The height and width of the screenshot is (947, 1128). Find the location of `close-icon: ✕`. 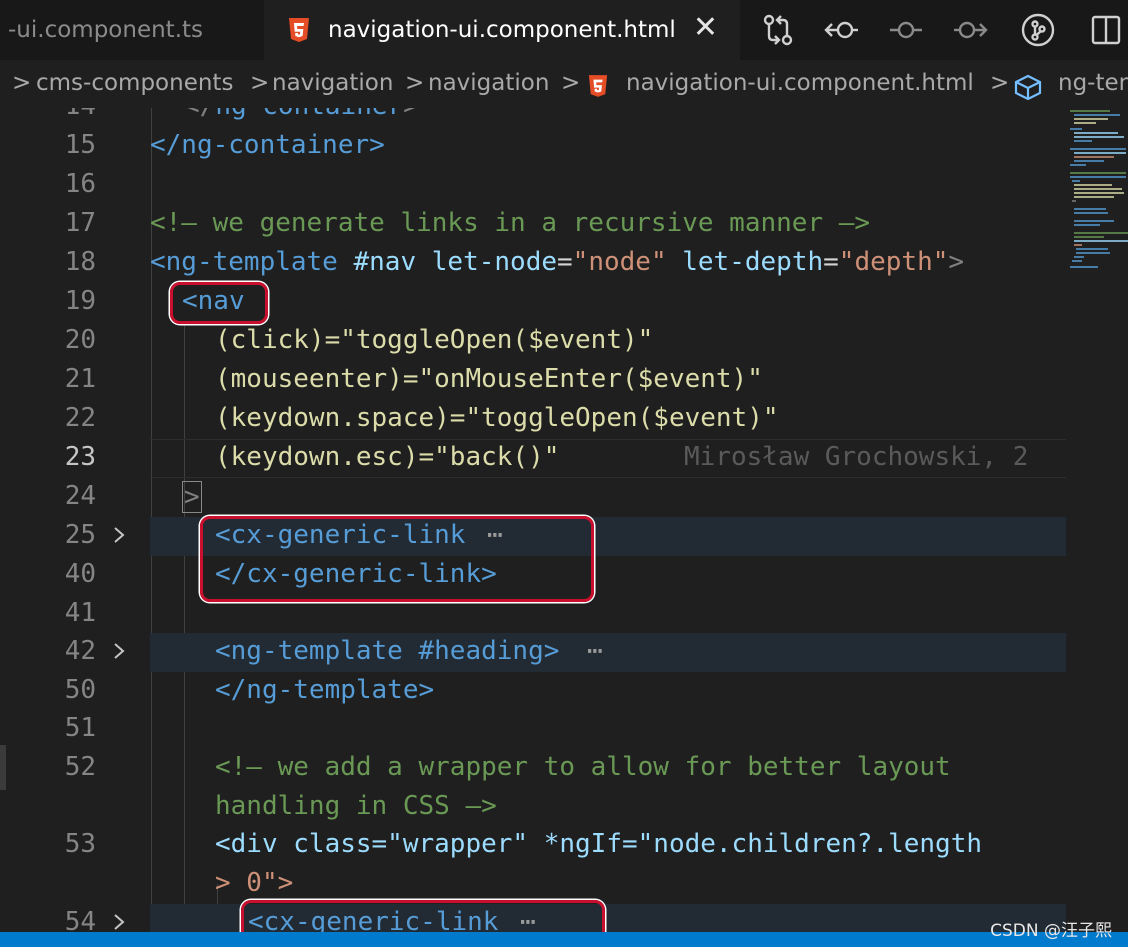

close-icon: ✕ is located at coordinates (705, 28).